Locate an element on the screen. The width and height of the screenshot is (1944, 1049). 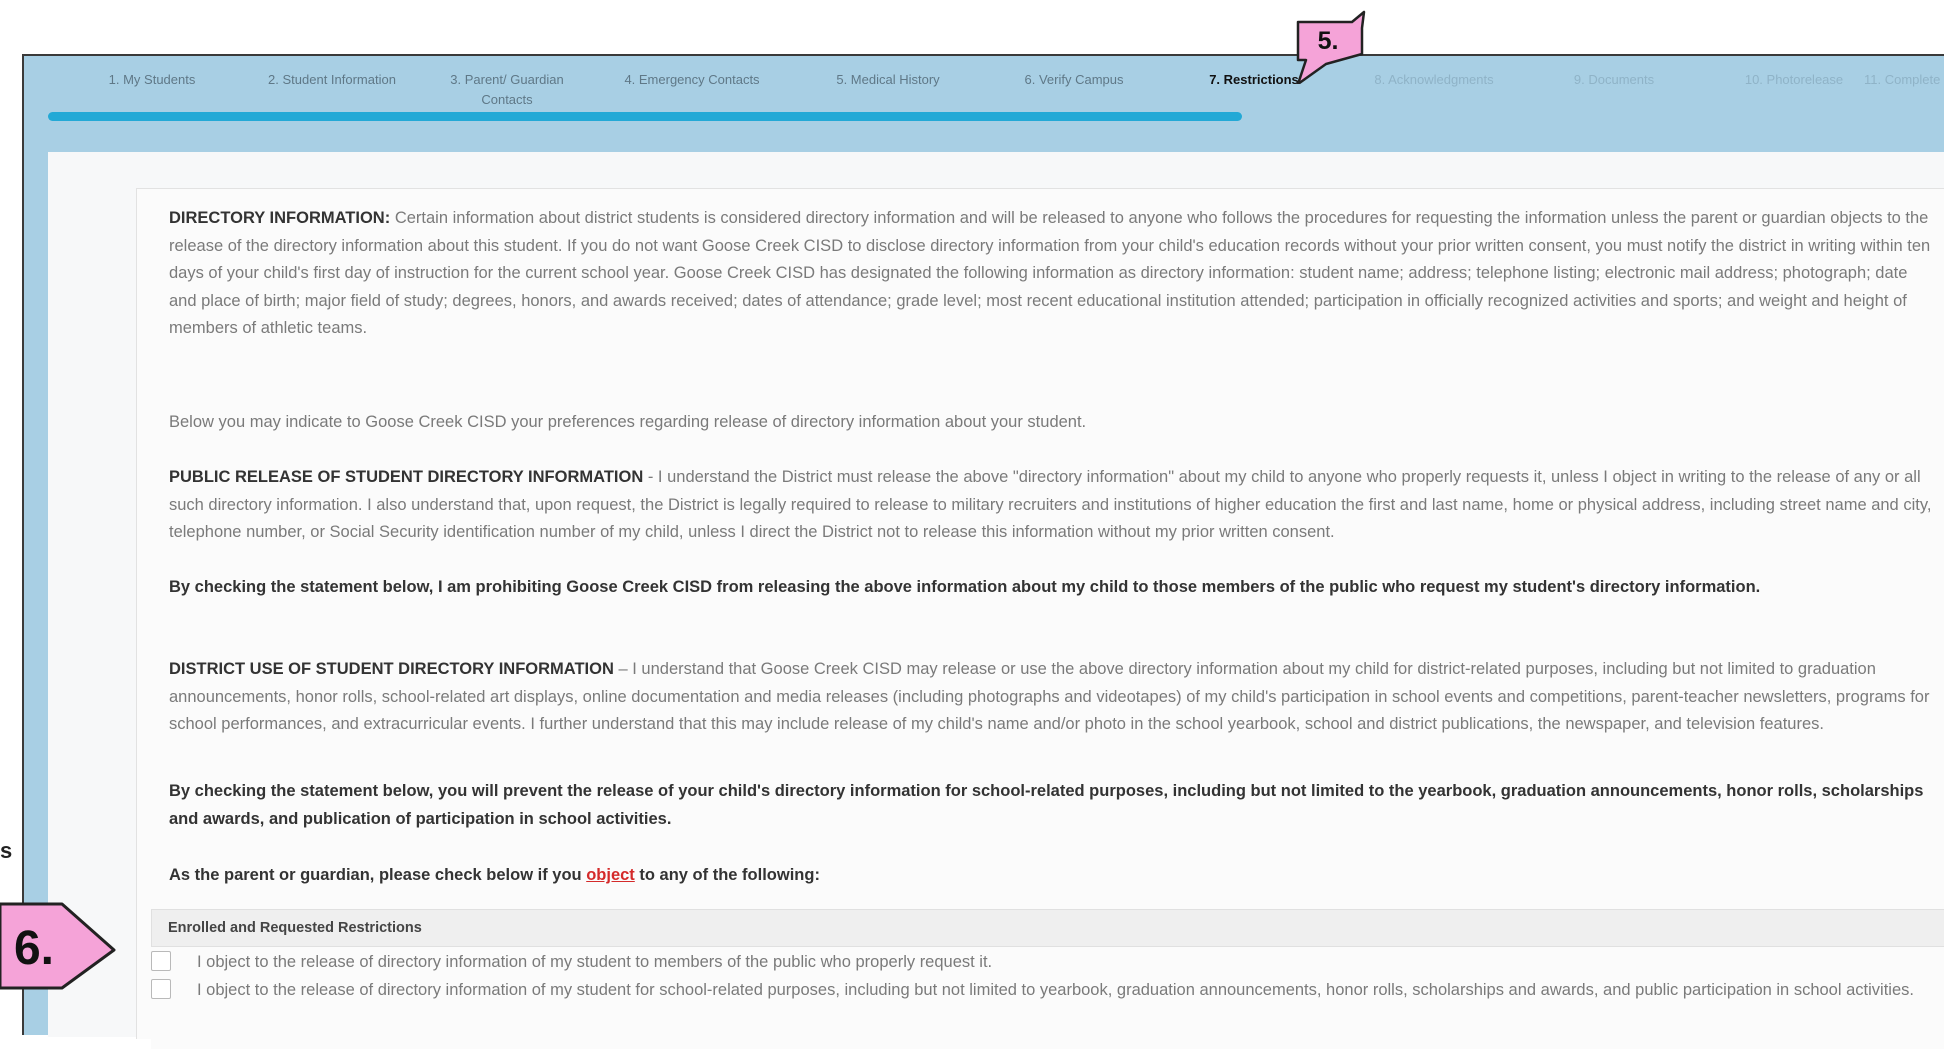
progress-bar is located at coordinates (645, 116).